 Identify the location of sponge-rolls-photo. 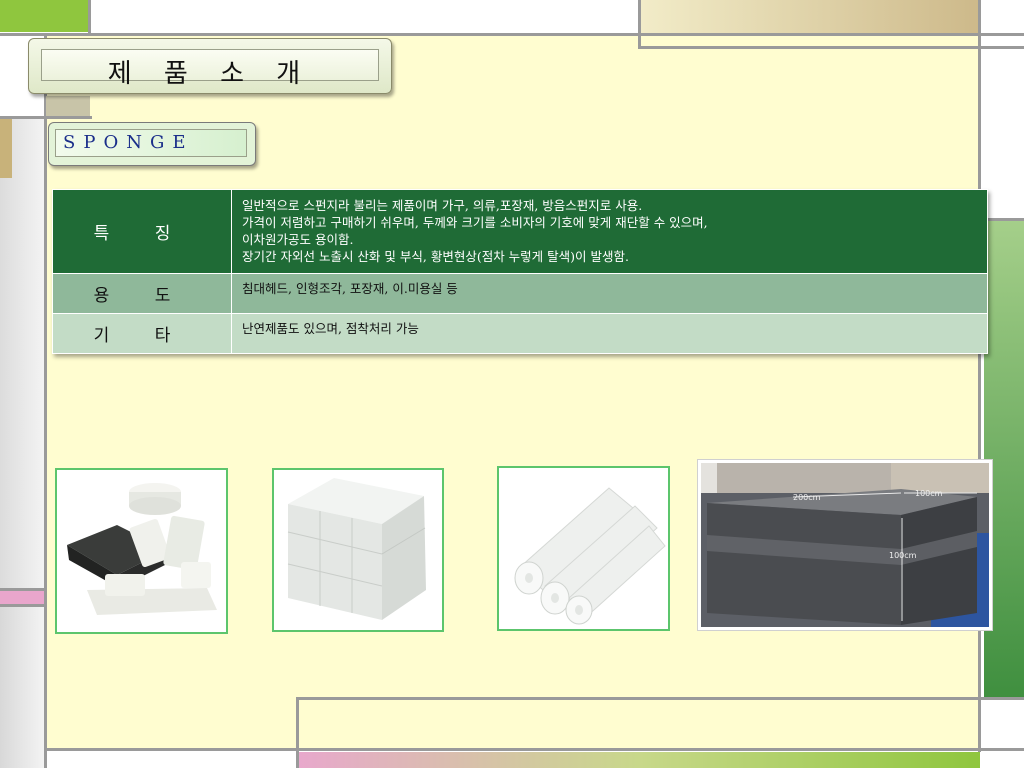
(583, 548).